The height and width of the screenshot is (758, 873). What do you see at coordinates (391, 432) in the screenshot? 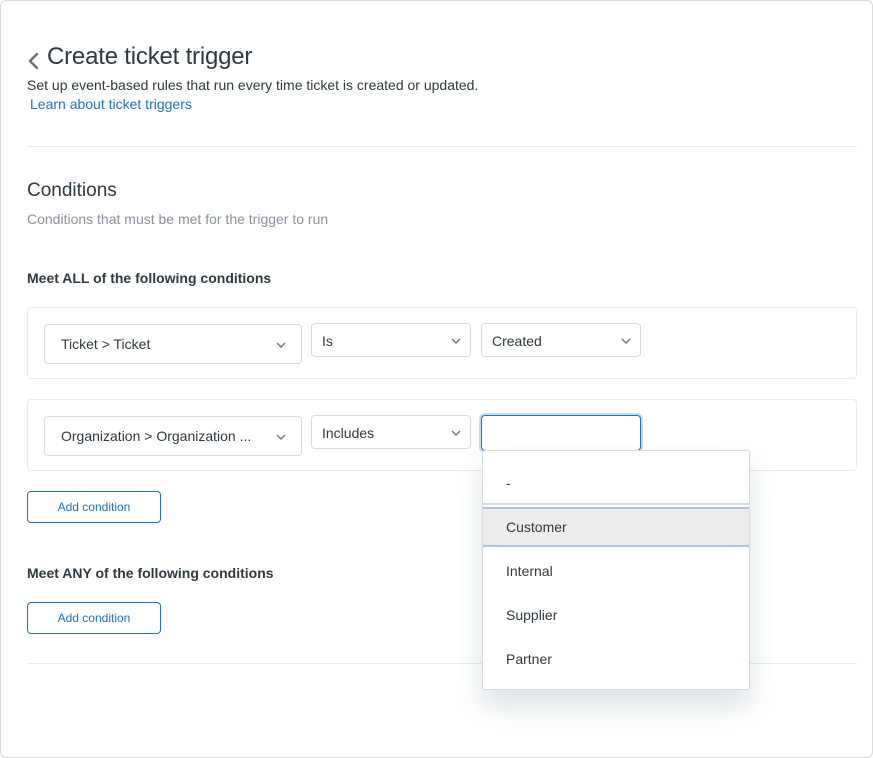
I see `condition-operator-select: Includes` at bounding box center [391, 432].